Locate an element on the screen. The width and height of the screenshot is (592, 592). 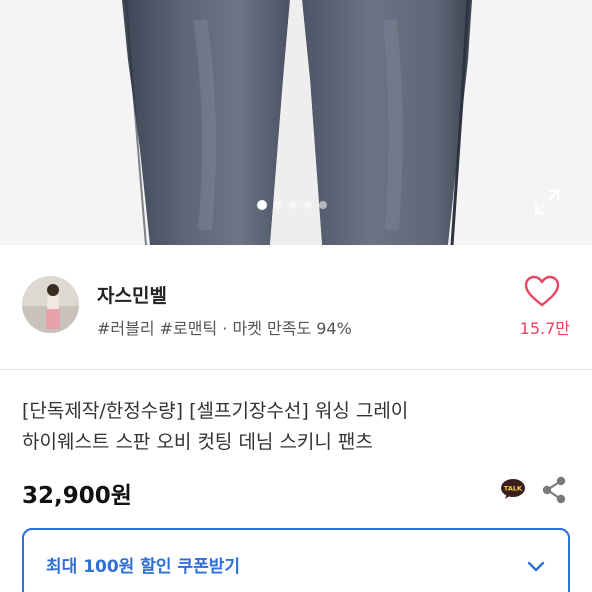
product-price: 32,900원 is located at coordinates (77, 496).